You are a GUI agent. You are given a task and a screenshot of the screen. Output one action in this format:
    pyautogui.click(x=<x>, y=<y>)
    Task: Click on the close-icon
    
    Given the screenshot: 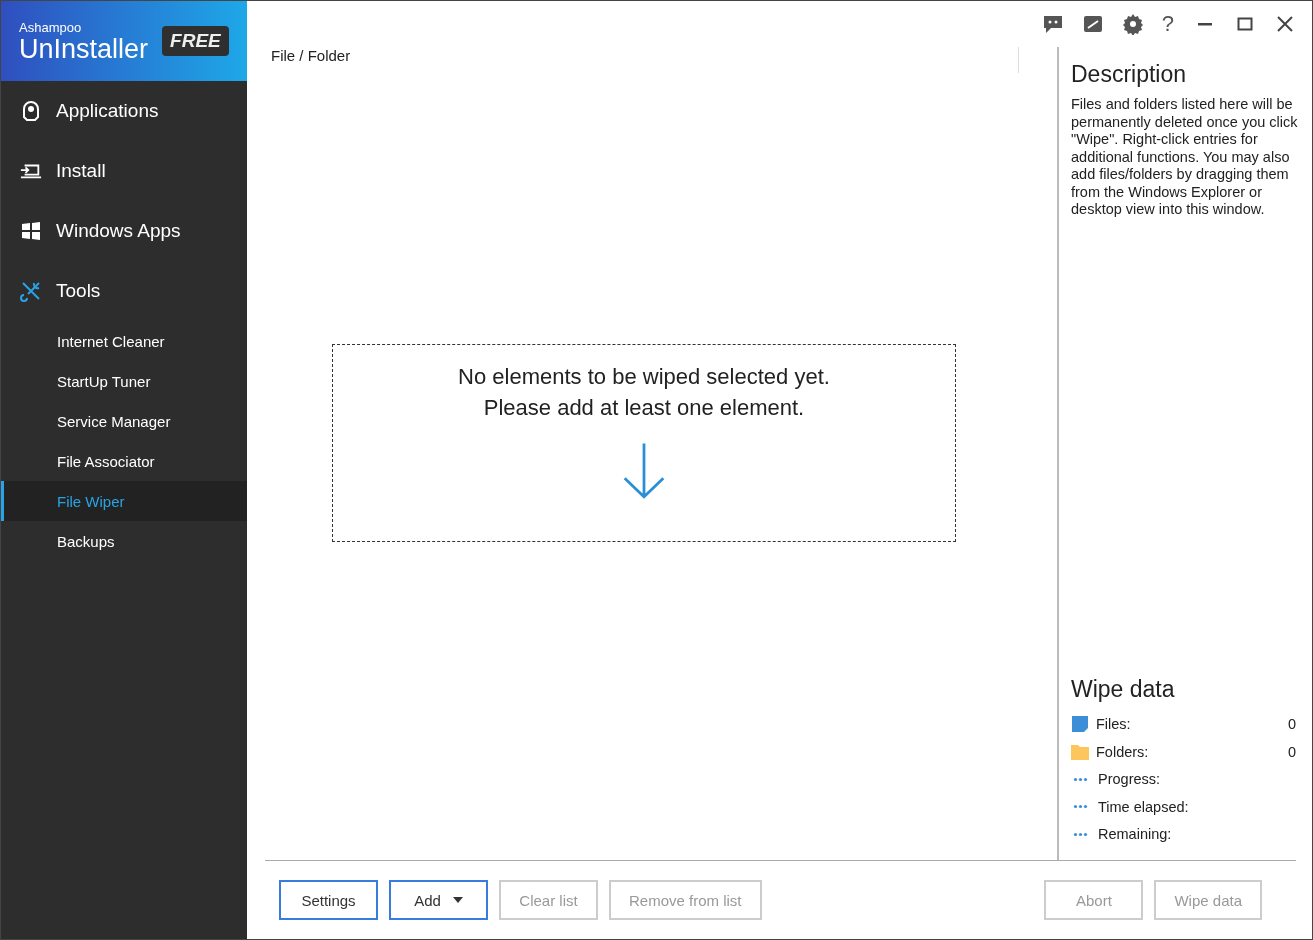 What is the action you would take?
    pyautogui.click(x=1285, y=24)
    